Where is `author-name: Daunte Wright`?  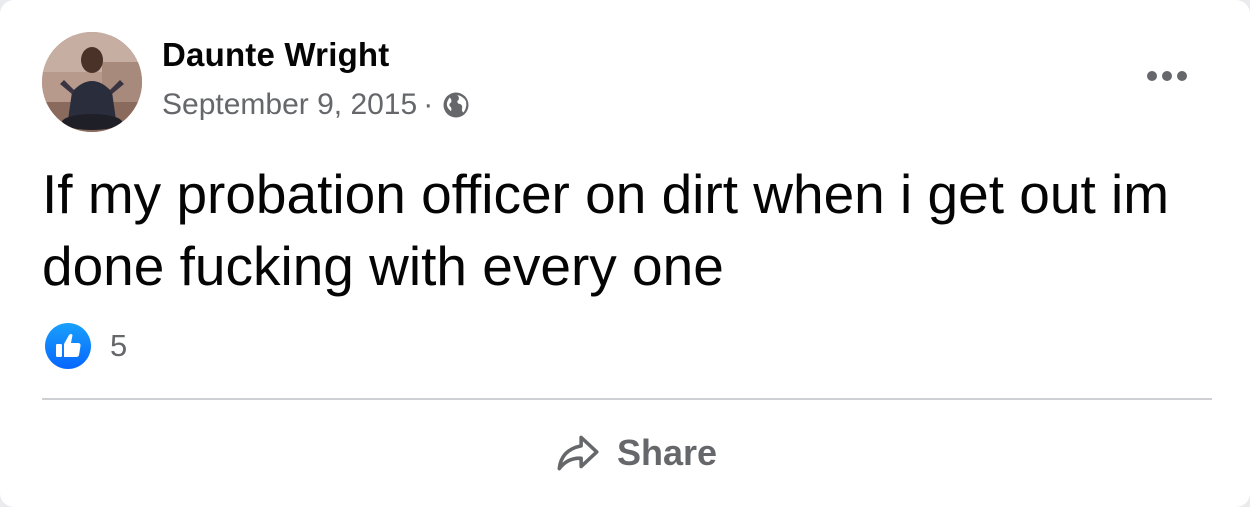 author-name: Daunte Wright is located at coordinates (275, 55).